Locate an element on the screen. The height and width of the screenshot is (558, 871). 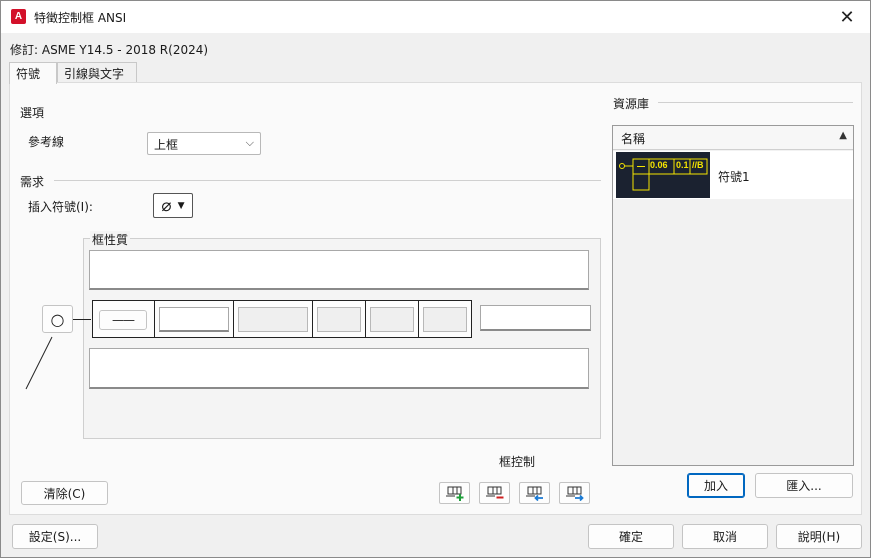
title-bar: A 特徵控制框 ANSI ✕ is located at coordinates (435, 17).